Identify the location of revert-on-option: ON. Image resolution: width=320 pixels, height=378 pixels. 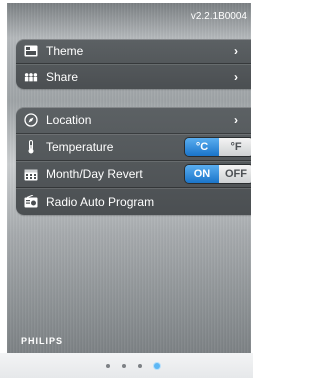
(202, 174).